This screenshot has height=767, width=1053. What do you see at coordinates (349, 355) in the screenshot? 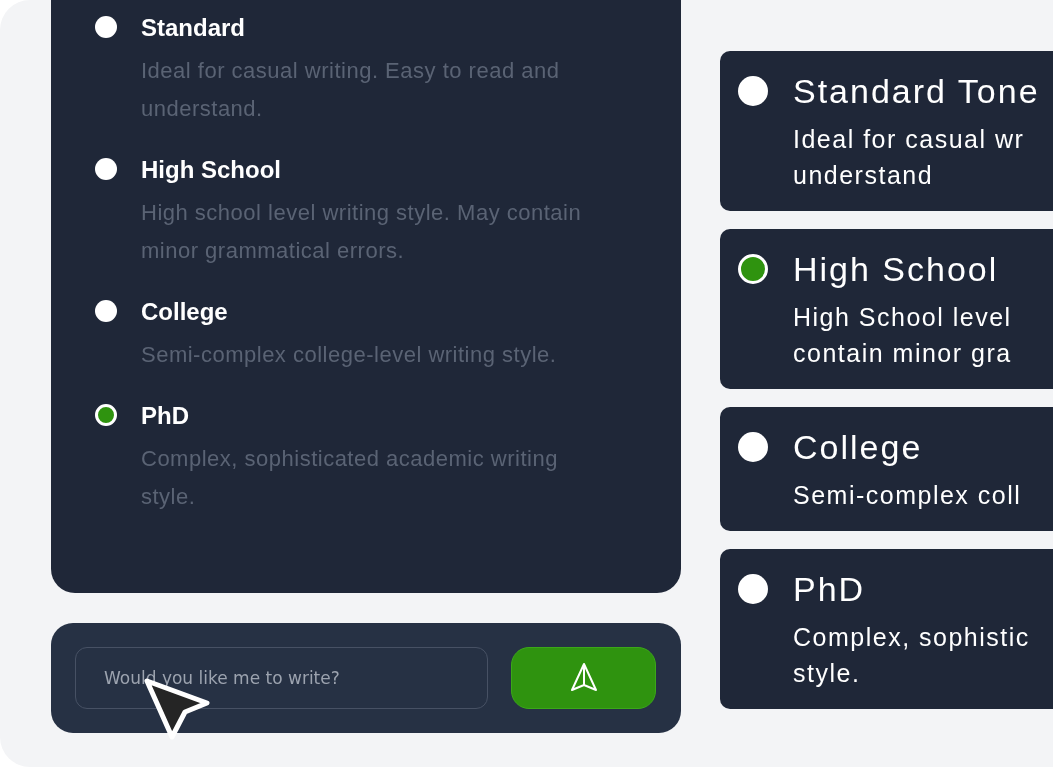
I see `option-description: Semi-complex college-level writing style.` at bounding box center [349, 355].